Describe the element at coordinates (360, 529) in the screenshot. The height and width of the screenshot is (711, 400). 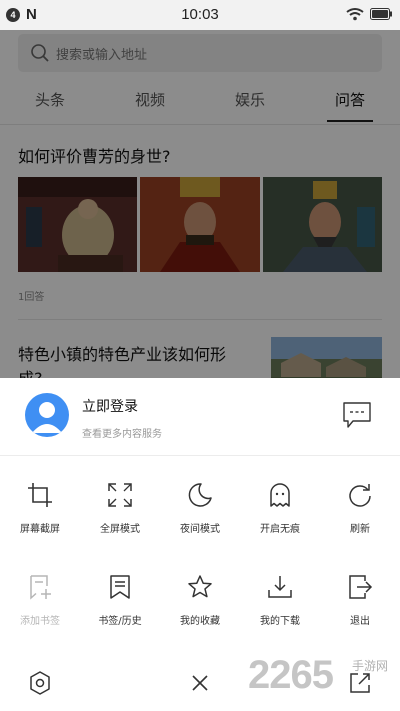
I see `menu-label: 刷新` at that location.